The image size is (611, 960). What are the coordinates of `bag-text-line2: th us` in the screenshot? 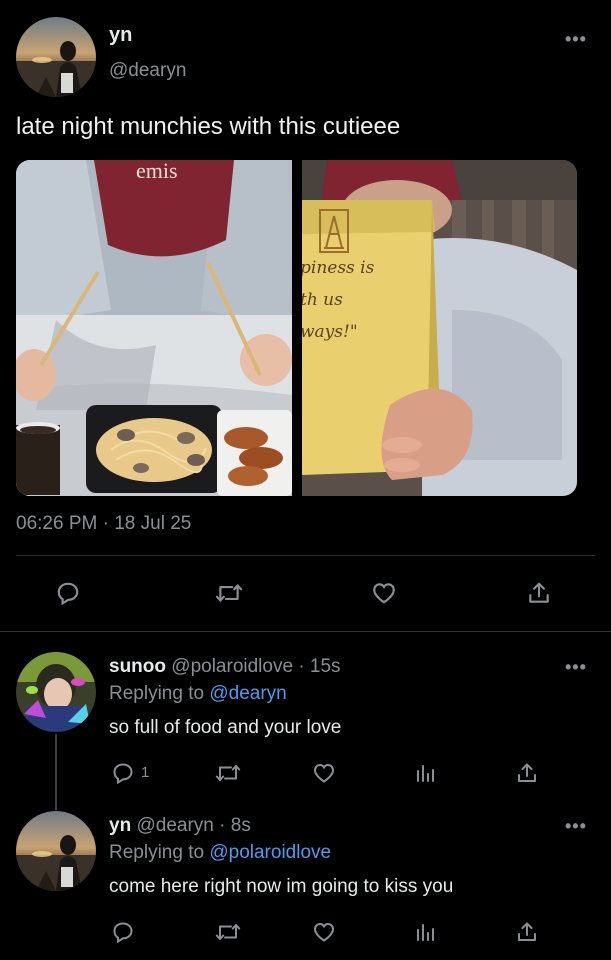 It's located at (322, 300).